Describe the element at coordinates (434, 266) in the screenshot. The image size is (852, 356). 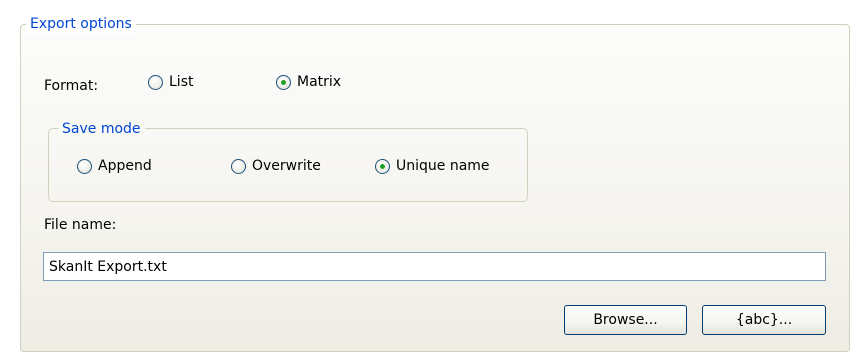
I see `file-name-input` at that location.